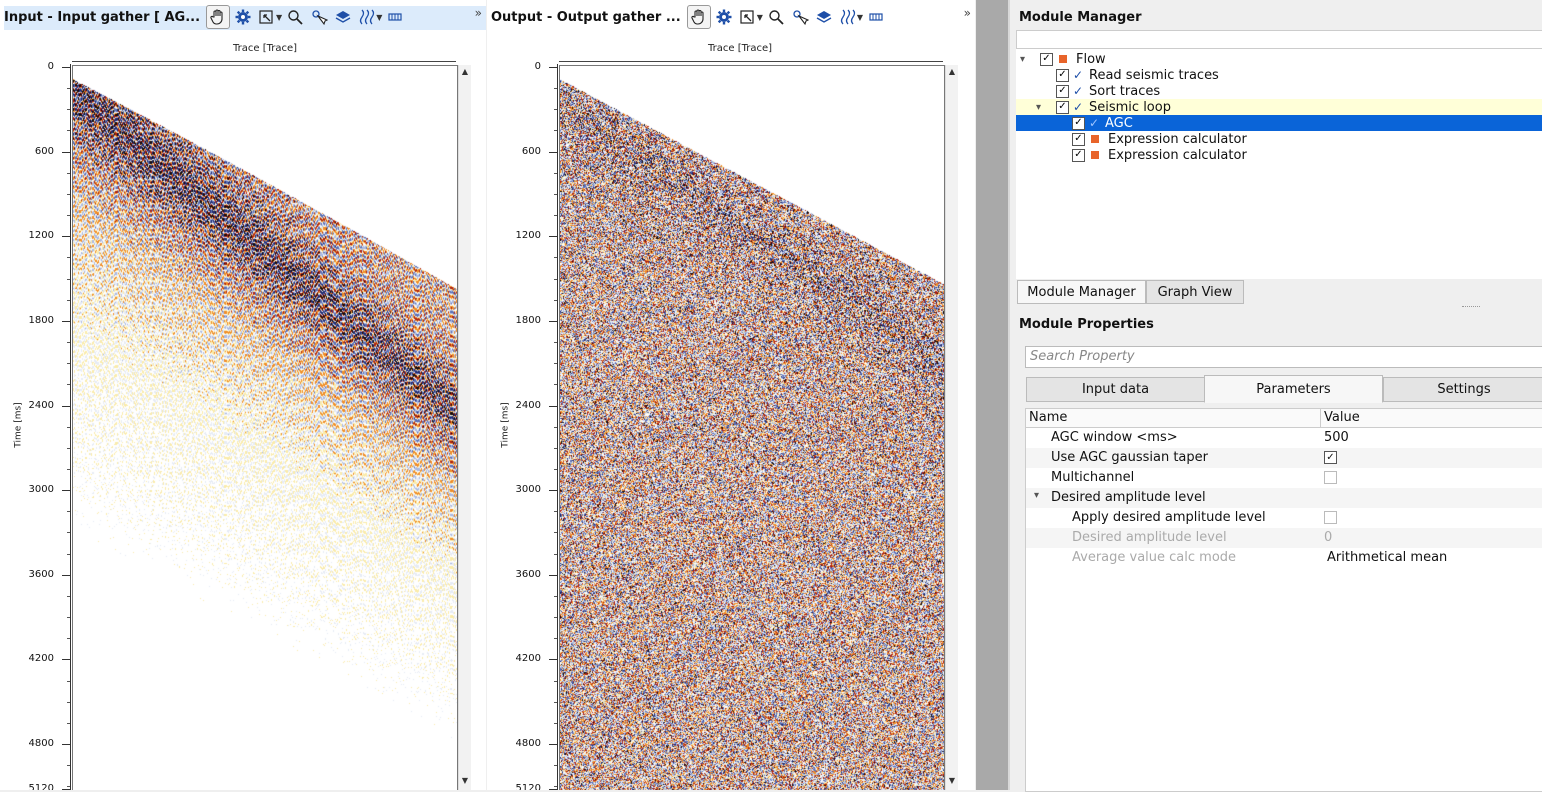  What do you see at coordinates (1284, 498) in the screenshot?
I see `property-row: ▾ Desired amplitude level` at bounding box center [1284, 498].